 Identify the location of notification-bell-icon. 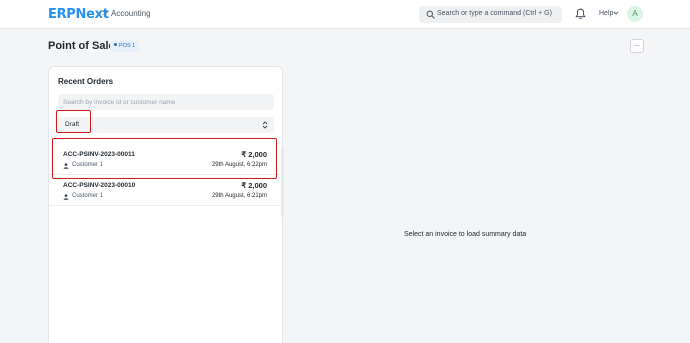
(580, 14).